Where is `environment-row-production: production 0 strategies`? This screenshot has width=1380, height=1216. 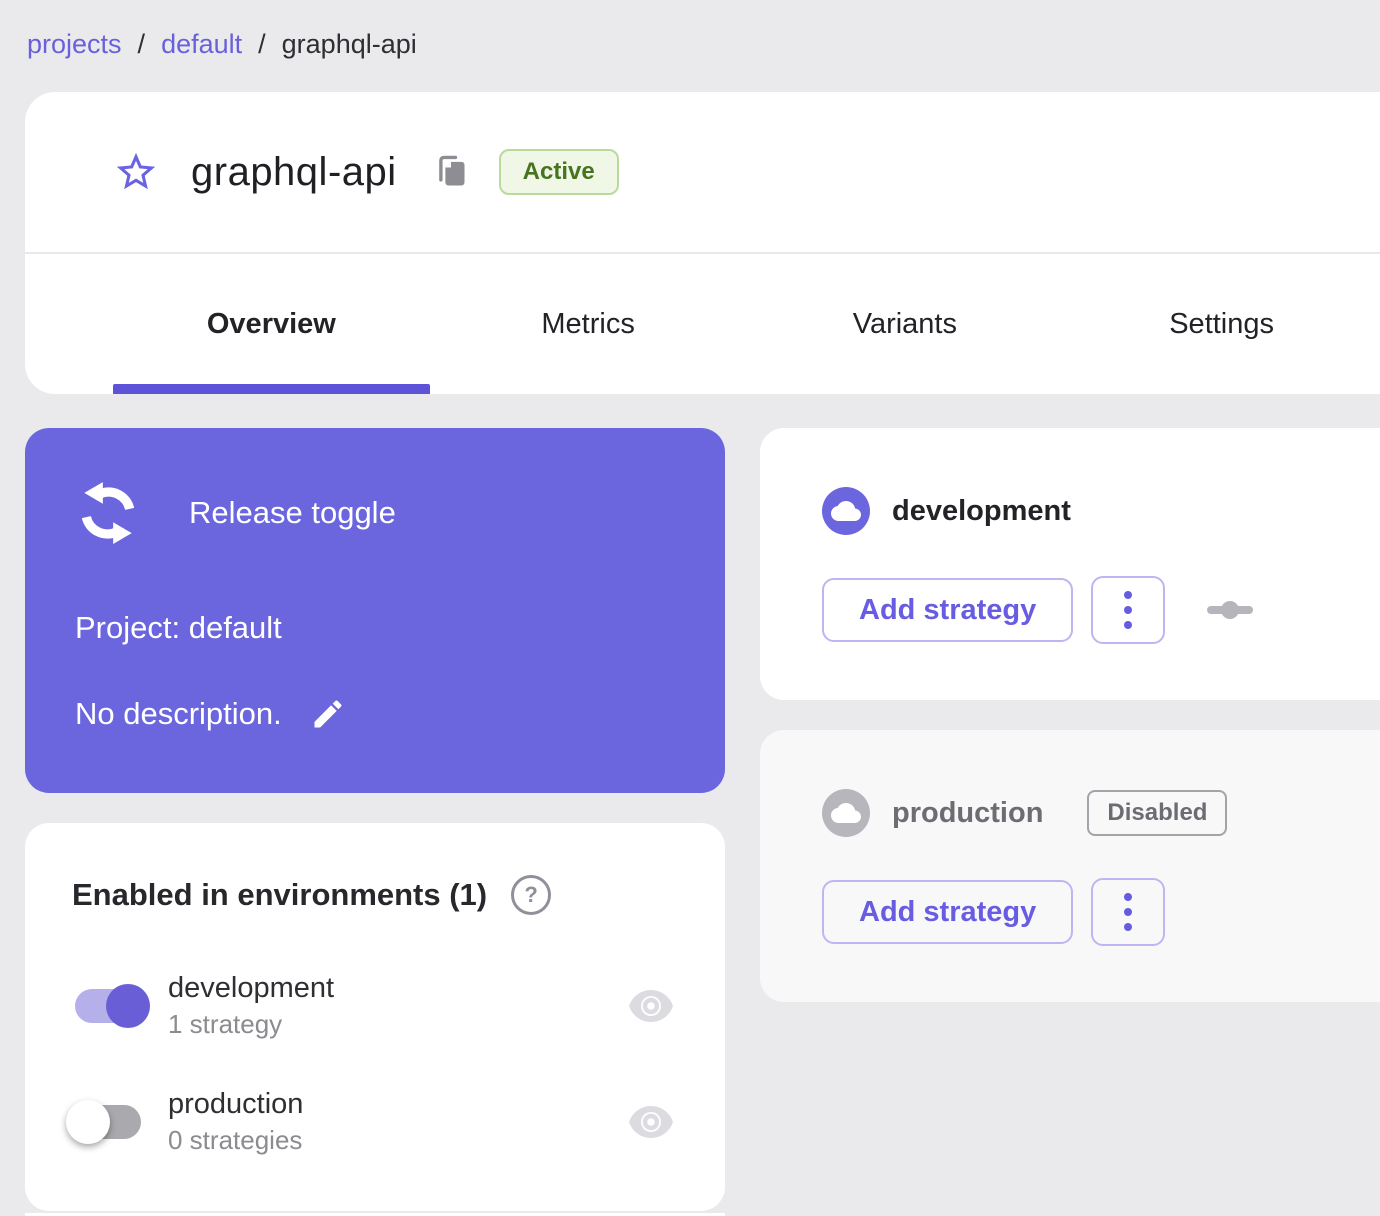
environment-row-production: production 0 strategies is located at coordinates (395, 1122).